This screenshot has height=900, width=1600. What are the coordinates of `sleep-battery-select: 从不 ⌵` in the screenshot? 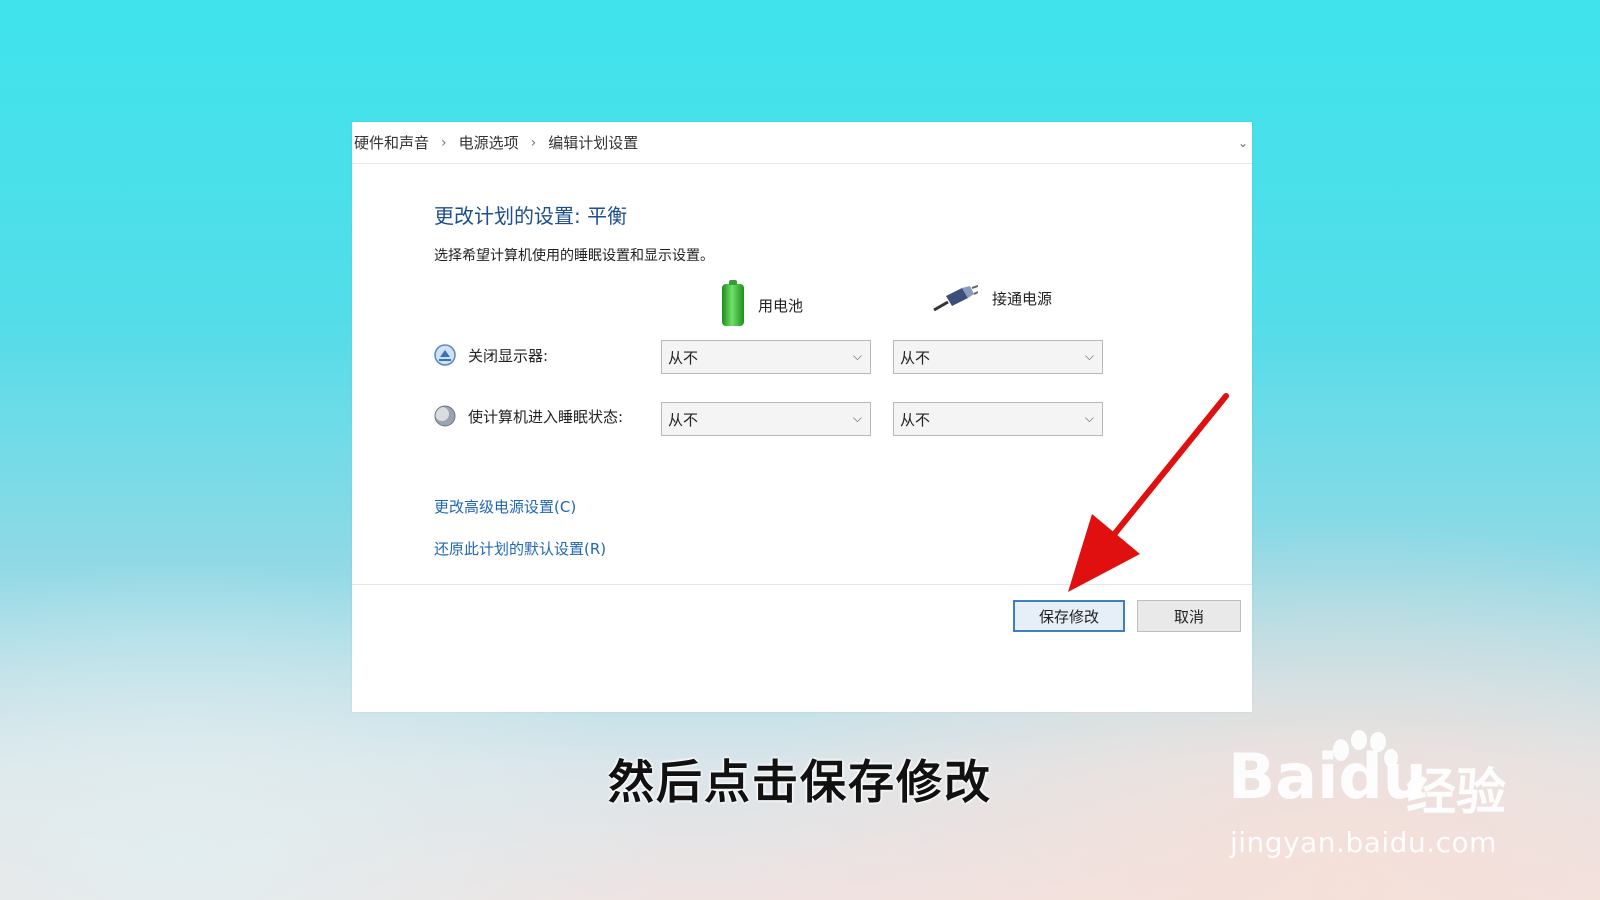 It's located at (766, 419).